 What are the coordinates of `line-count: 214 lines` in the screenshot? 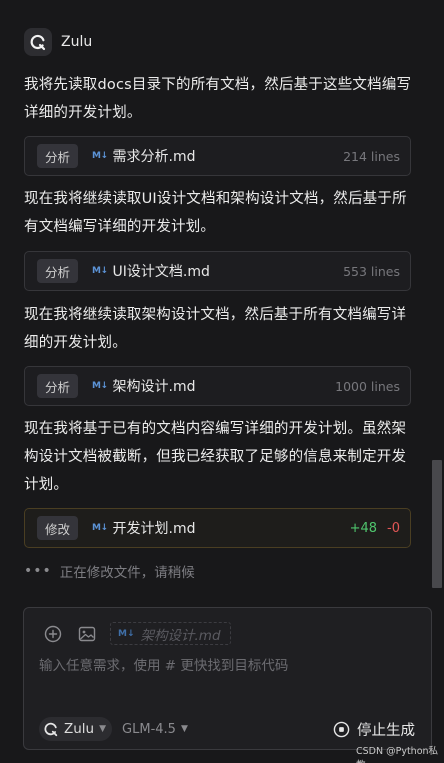 It's located at (371, 156).